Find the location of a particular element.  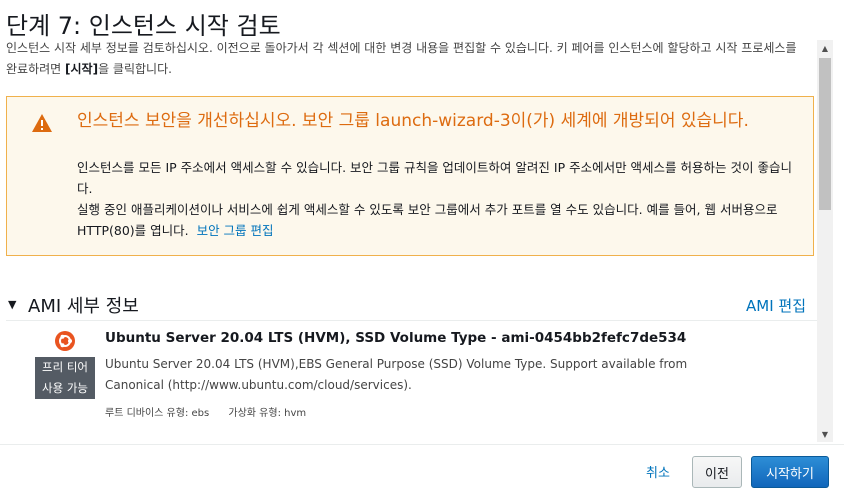

collapse-caret-icon: ▼ is located at coordinates (12, 304).